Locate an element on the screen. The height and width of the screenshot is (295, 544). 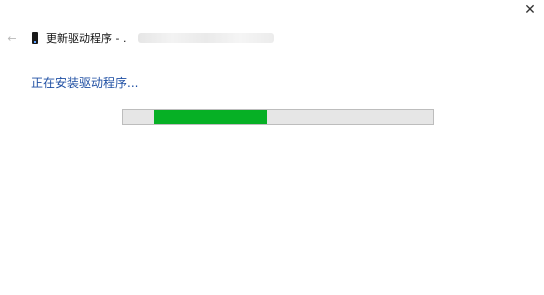
install-progress-bar is located at coordinates (278, 117).